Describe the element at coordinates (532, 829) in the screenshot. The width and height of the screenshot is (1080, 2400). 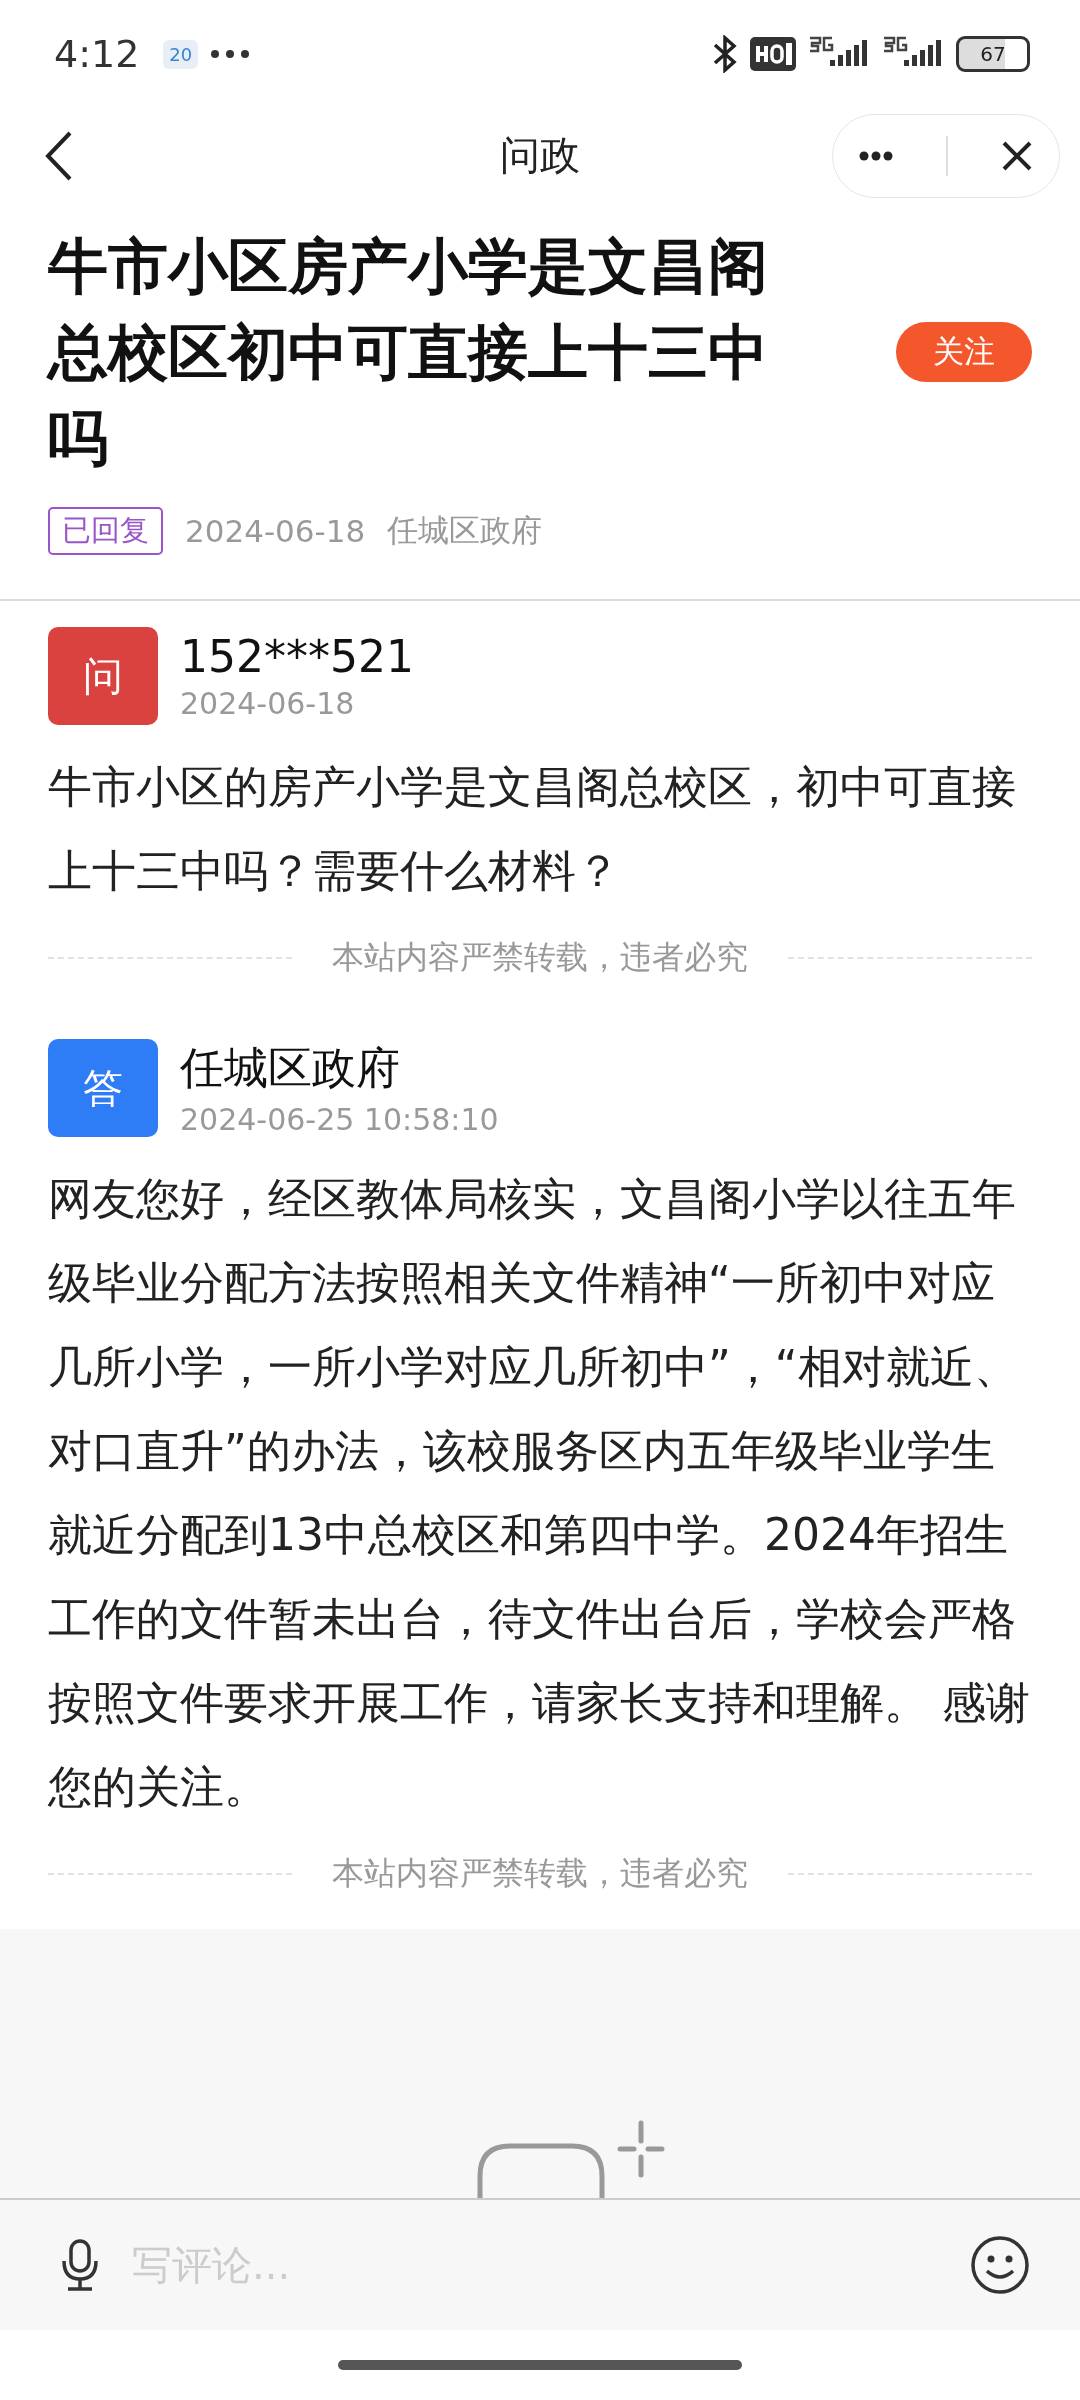
I see `question-text: 牛市小区的房产小学是文昌阁总校区，初中可直接上十三中吗？需要什么材料？` at that location.